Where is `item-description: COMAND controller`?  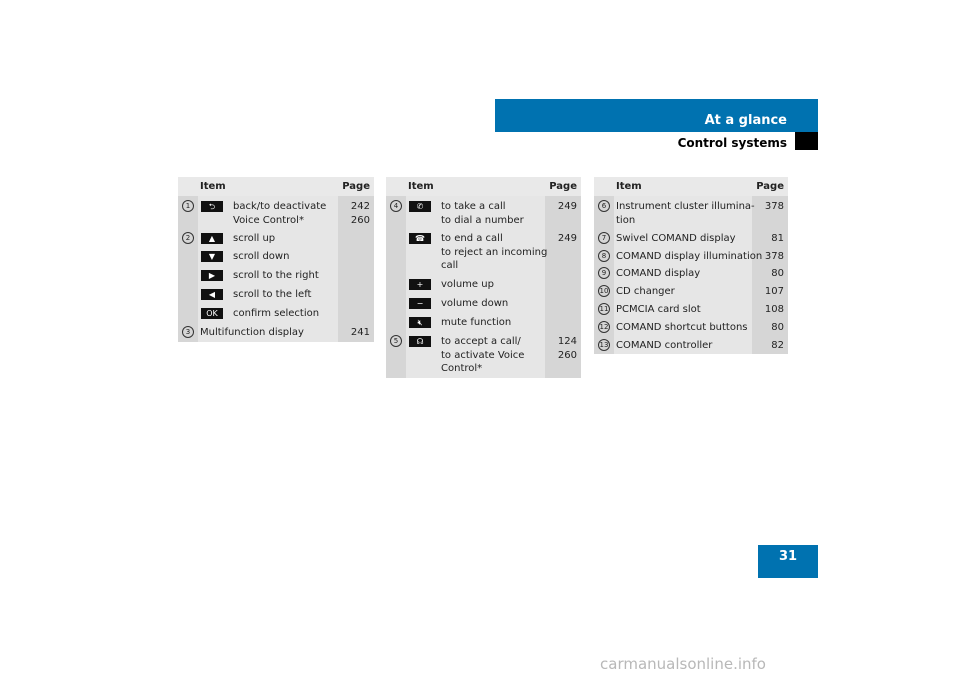
item-description: COMAND controller is located at coordinates (664, 345).